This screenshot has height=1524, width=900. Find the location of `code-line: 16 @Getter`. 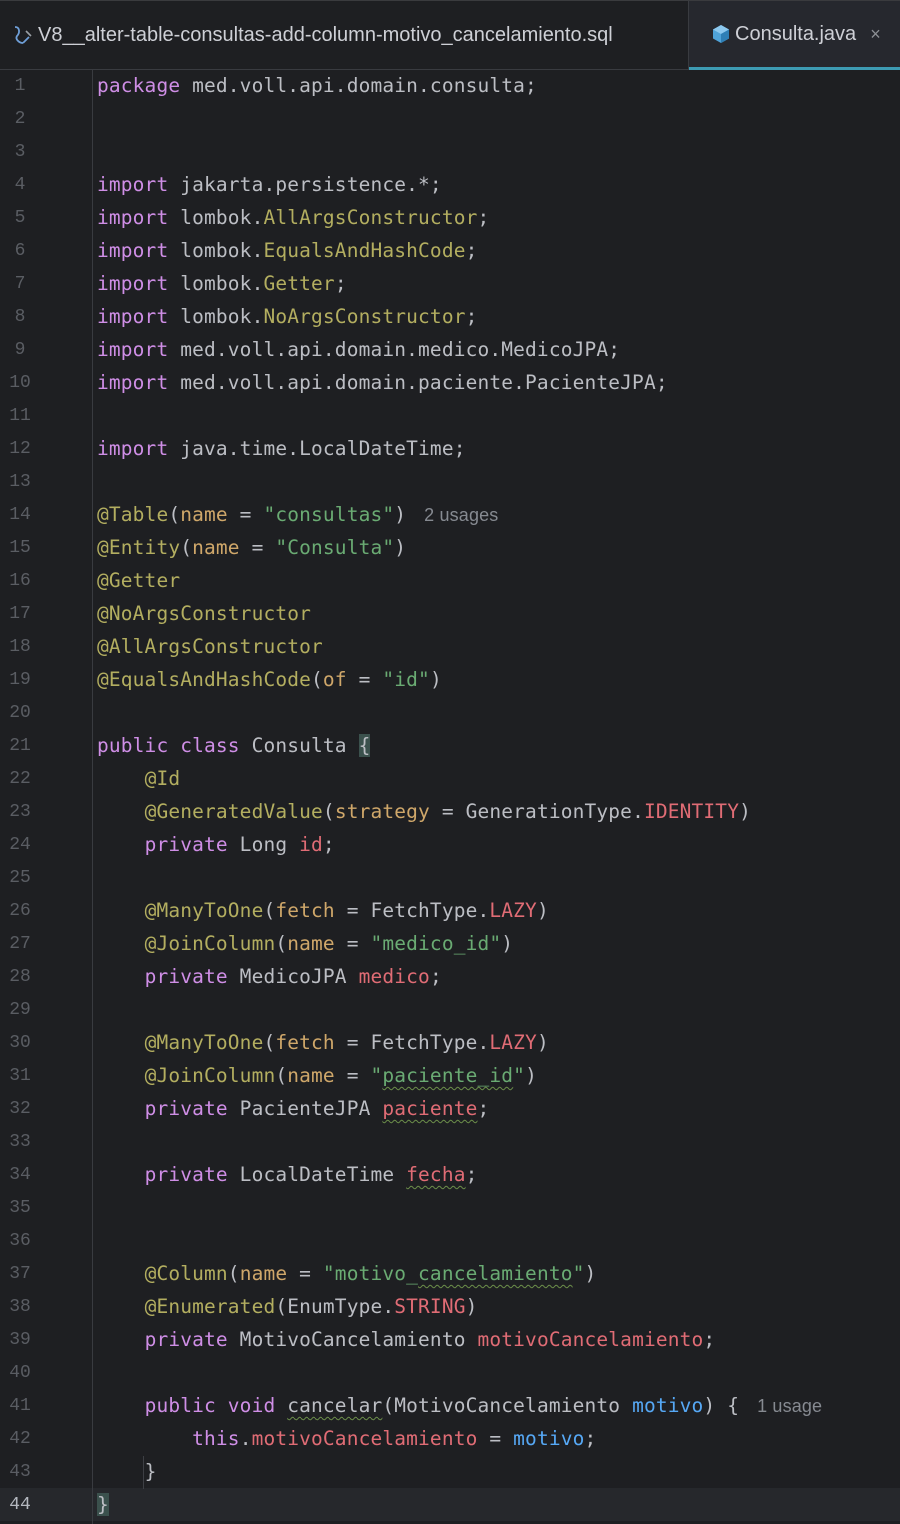

code-line: 16 @Getter is located at coordinates (450, 581).